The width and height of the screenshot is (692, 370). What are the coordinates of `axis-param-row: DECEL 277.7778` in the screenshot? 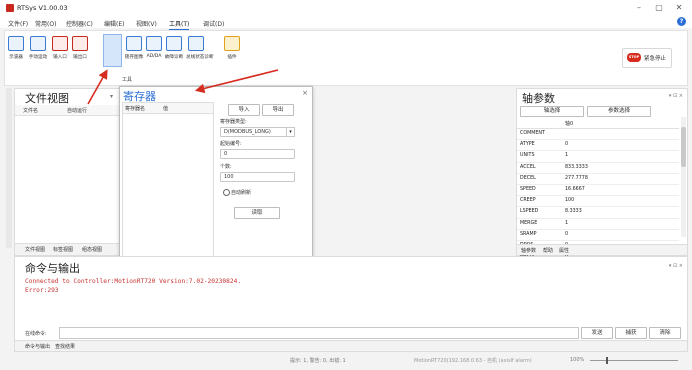 It's located at (598, 179).